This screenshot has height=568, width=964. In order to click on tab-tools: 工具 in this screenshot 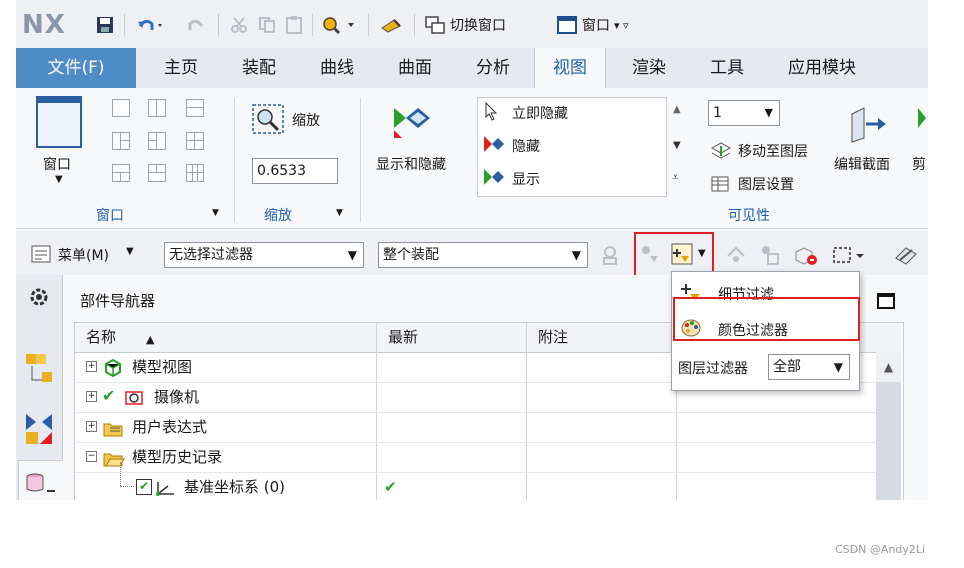, I will do `click(727, 68)`.